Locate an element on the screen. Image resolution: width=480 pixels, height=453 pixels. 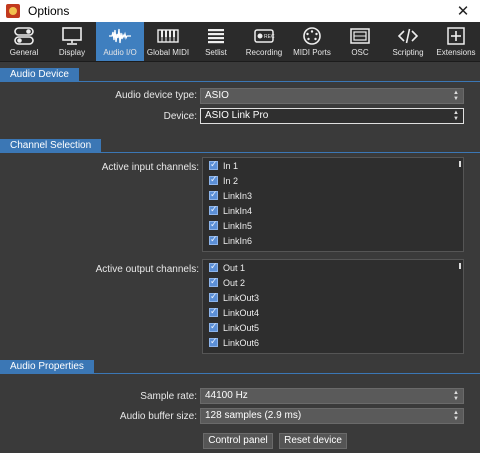
section-title: Audio Properties is located at coordinates (47, 367).